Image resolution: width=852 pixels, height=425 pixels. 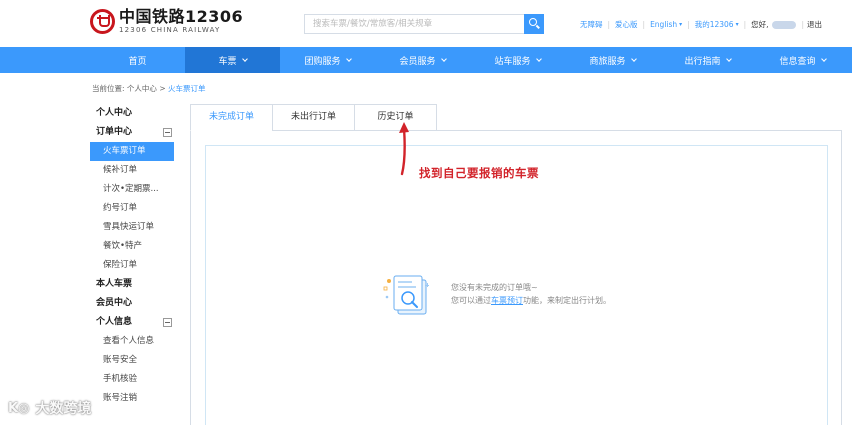 What do you see at coordinates (612, 60) in the screenshot?
I see `nav-business-travel: 商旅服务` at bounding box center [612, 60].